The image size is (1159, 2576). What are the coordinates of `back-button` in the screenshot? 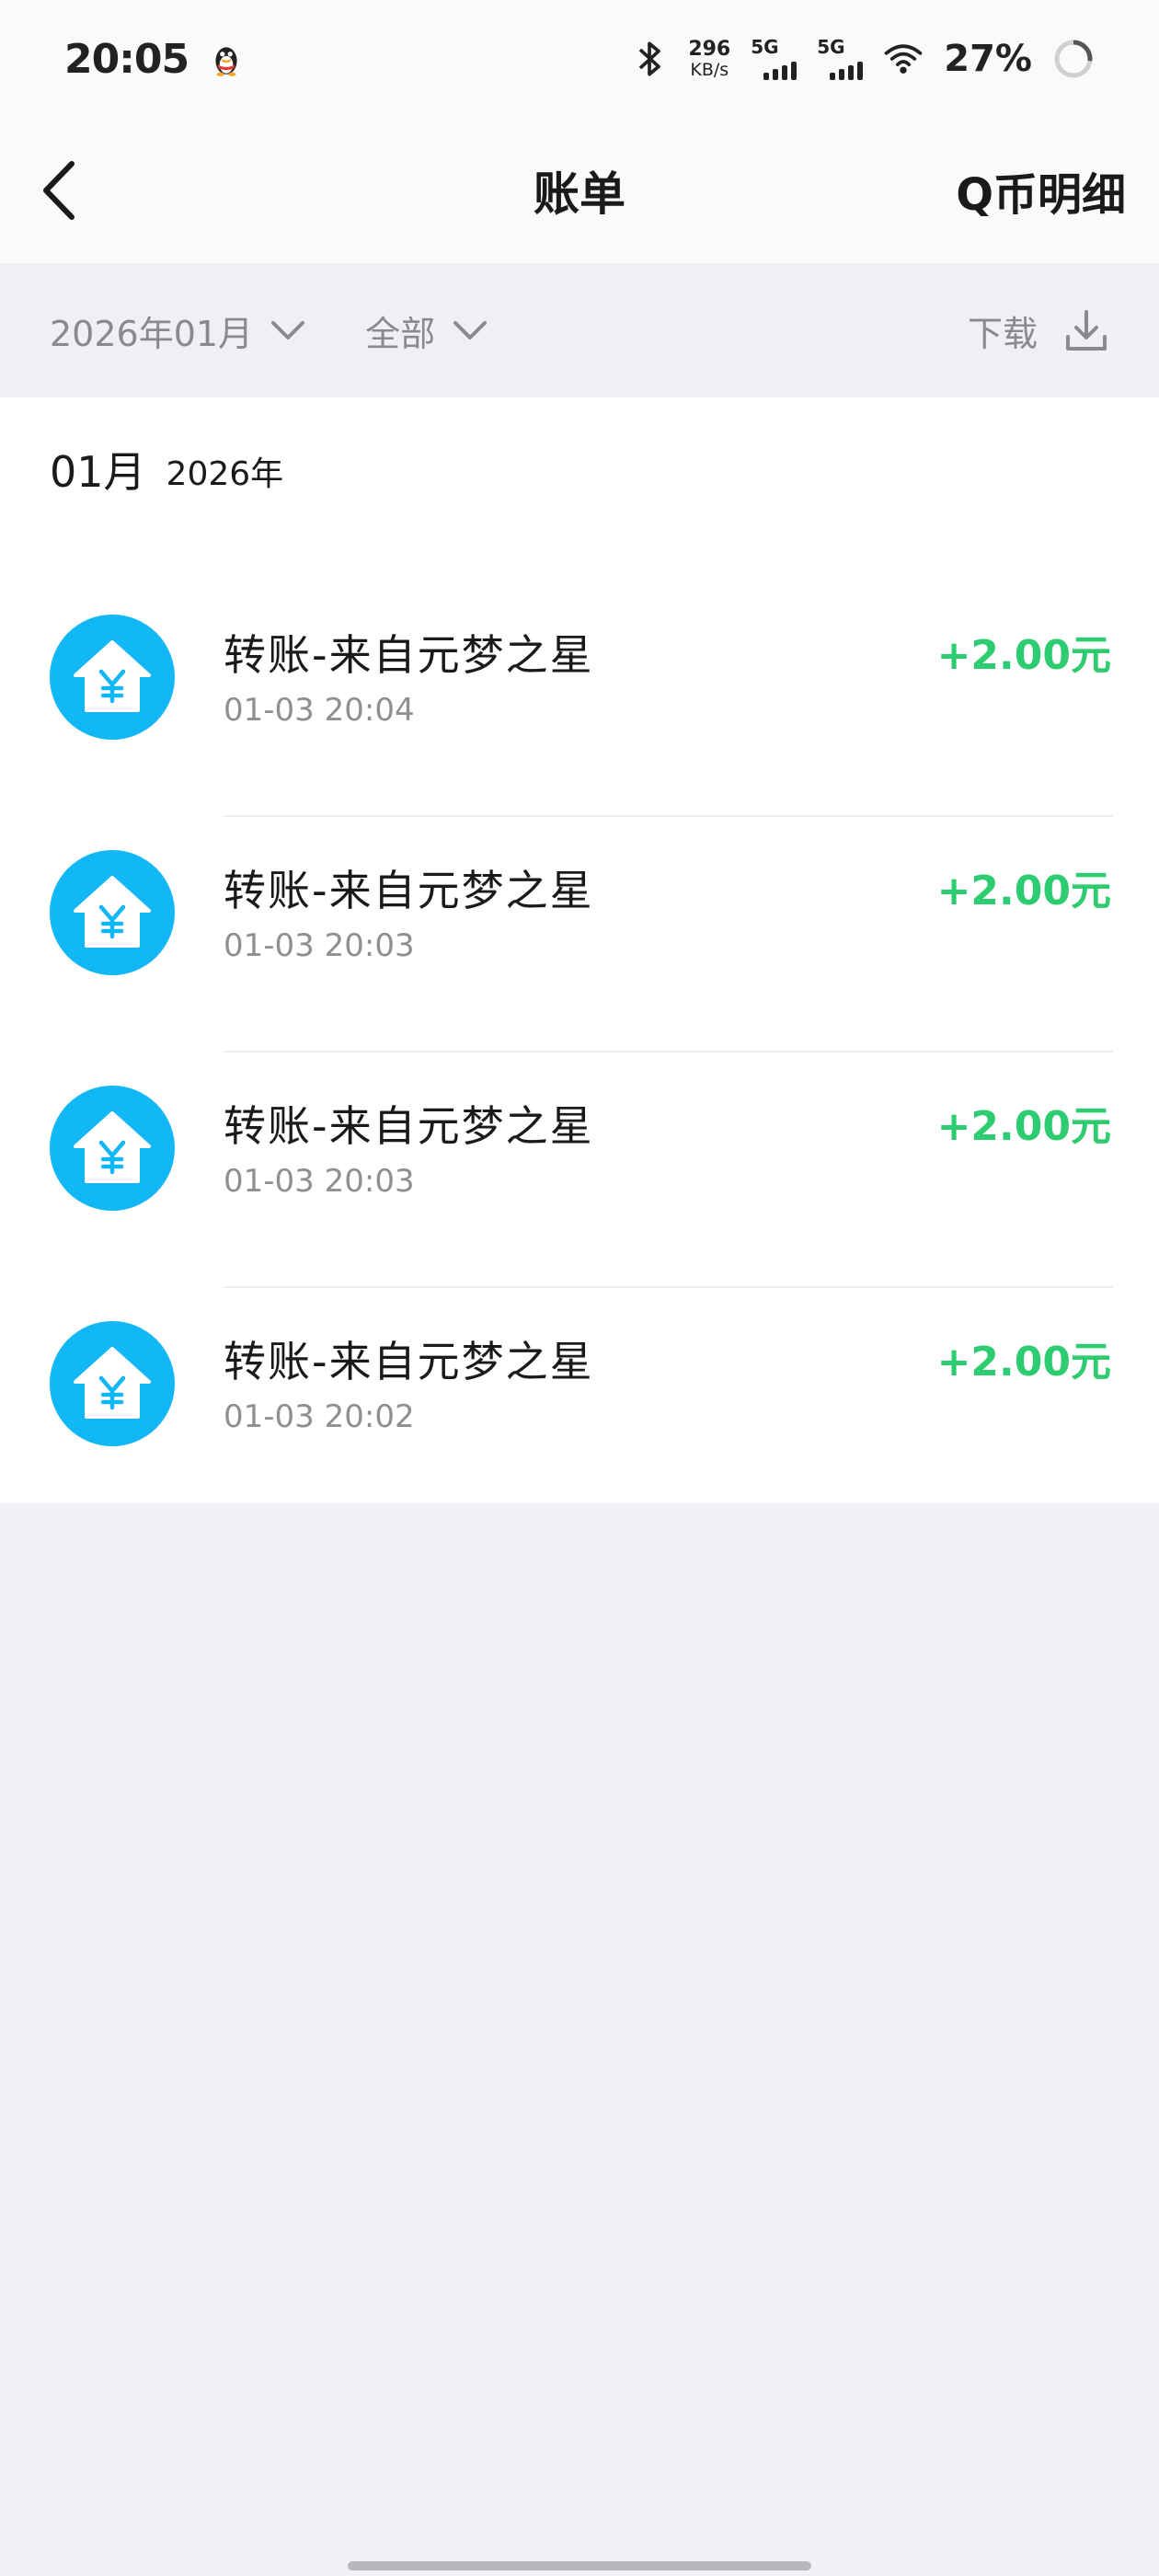 It's located at (60, 190).